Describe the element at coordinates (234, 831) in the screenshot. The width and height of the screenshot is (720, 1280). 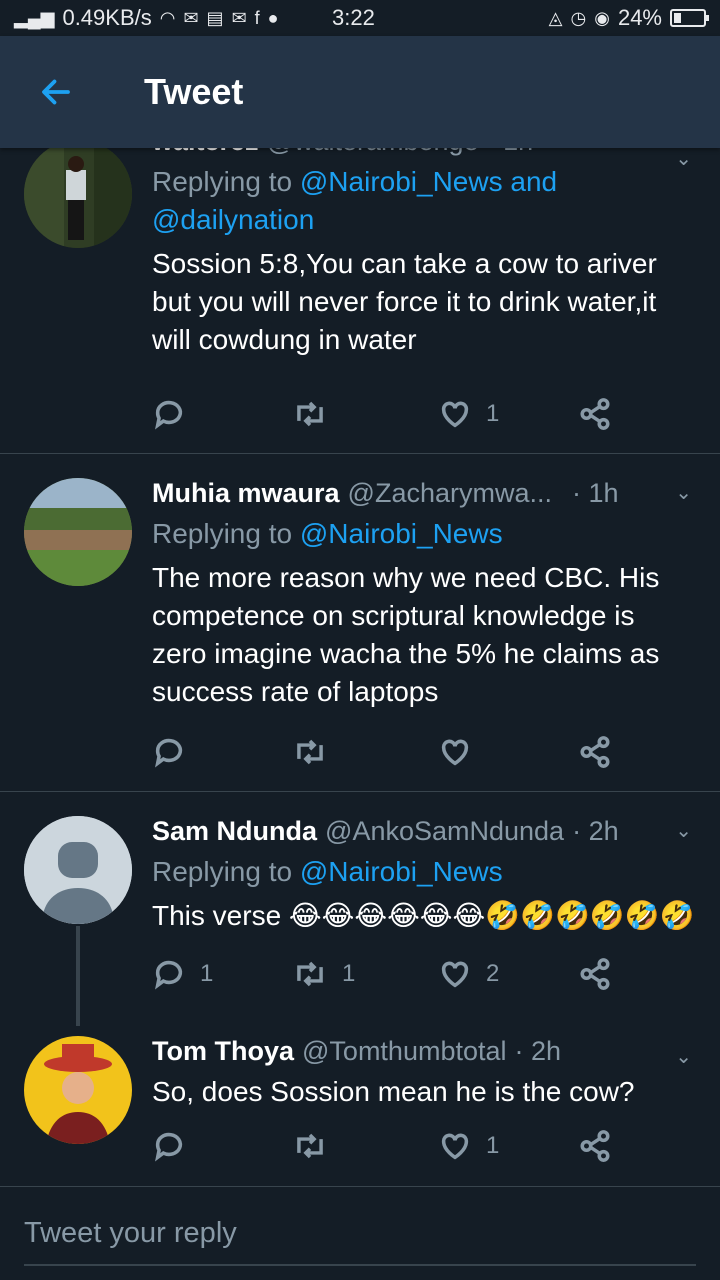
I see `author-name: Sam Ndunda` at that location.